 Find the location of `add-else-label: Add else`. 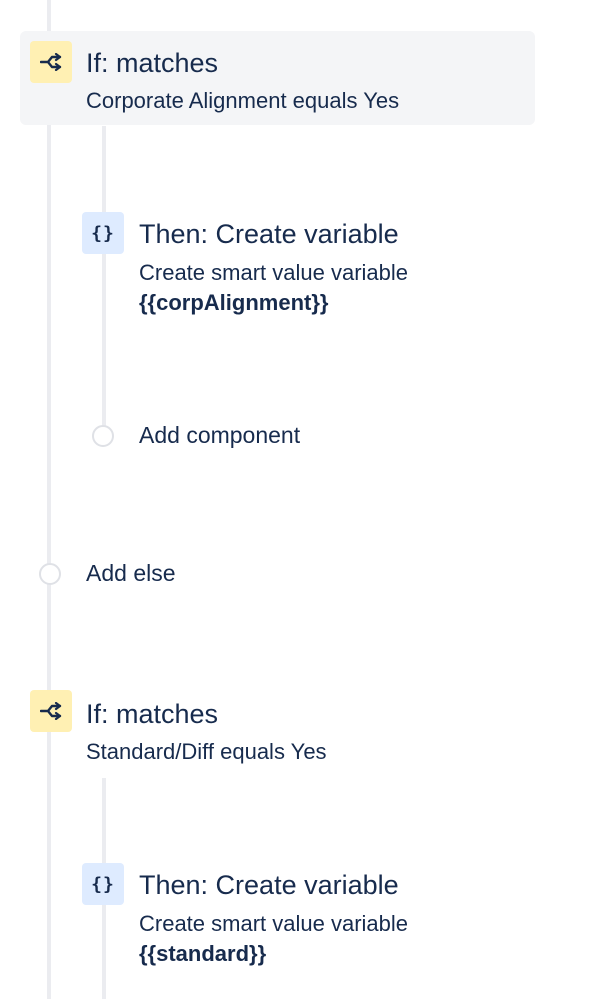

add-else-label: Add else is located at coordinates (131, 573).